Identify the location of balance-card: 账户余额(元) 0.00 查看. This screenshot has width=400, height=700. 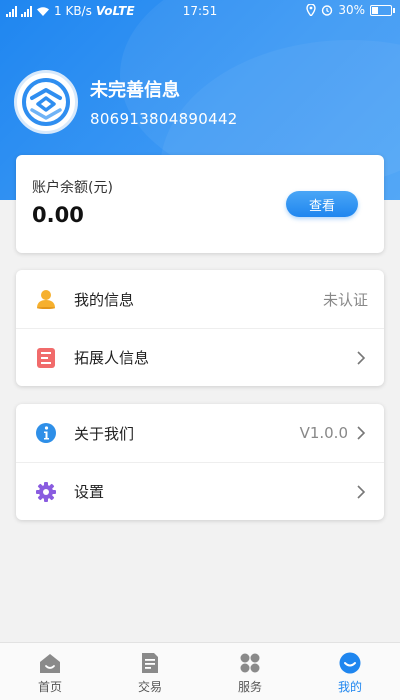
(200, 204).